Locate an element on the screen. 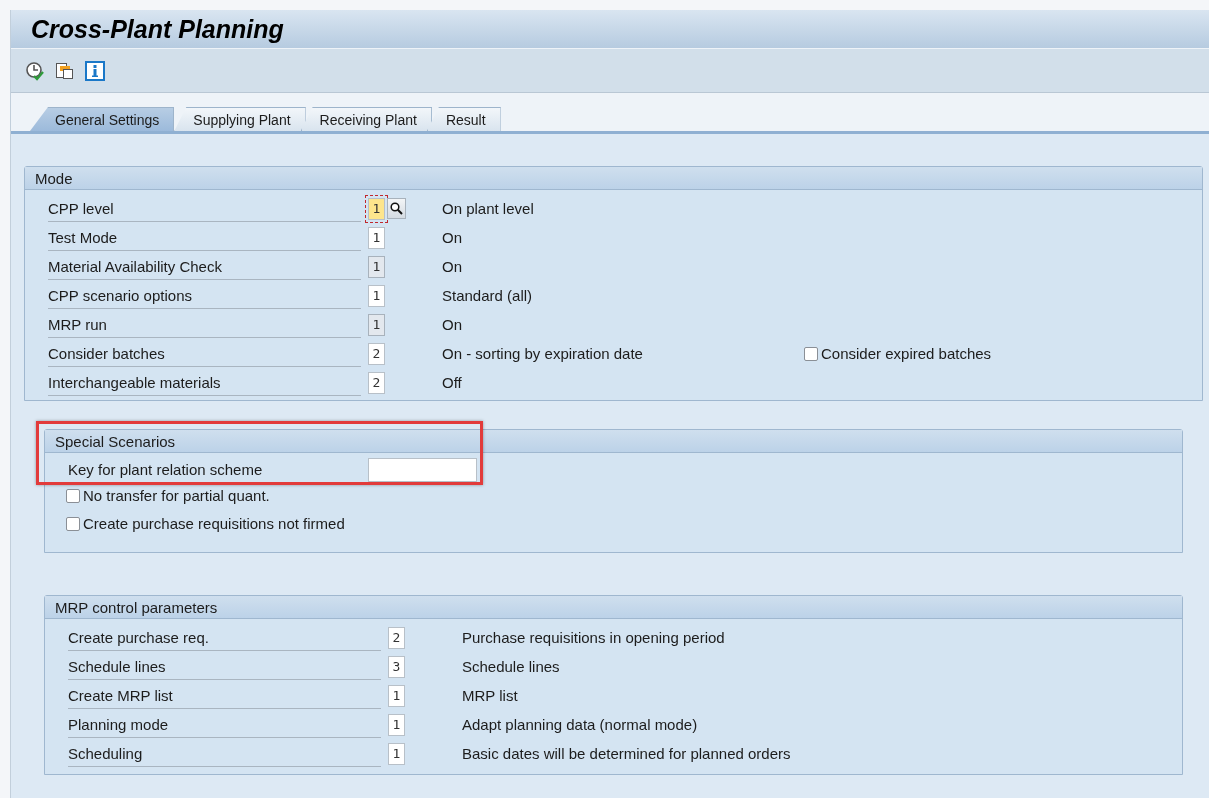 This screenshot has width=1209, height=798. checkbox-label: No transfer for partial quant. is located at coordinates (176, 495).